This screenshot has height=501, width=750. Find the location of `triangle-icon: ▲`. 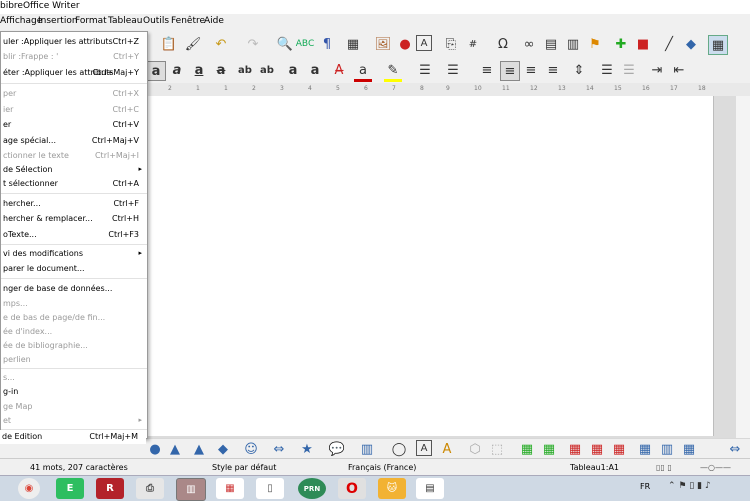

triangle-icon: ▲ is located at coordinates (175, 449).